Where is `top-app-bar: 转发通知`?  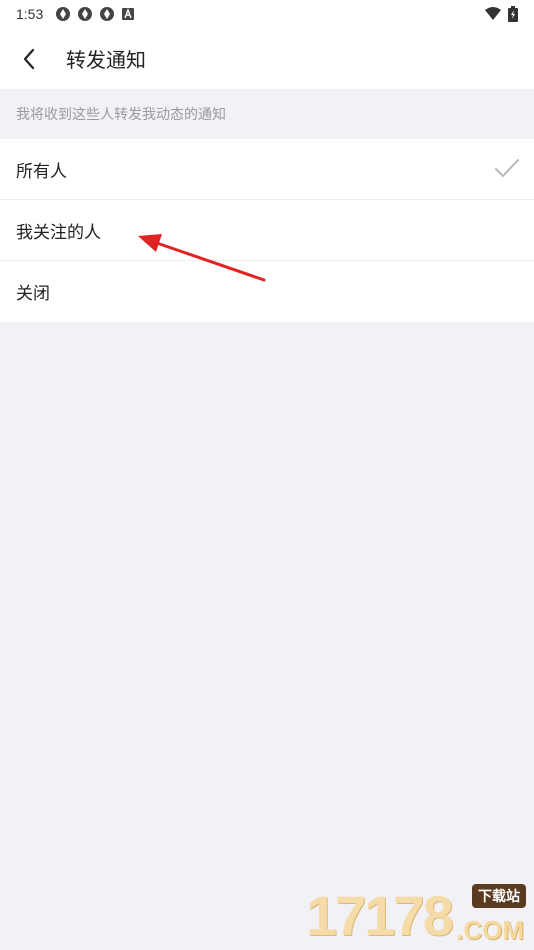 top-app-bar: 转发通知 is located at coordinates (267, 58).